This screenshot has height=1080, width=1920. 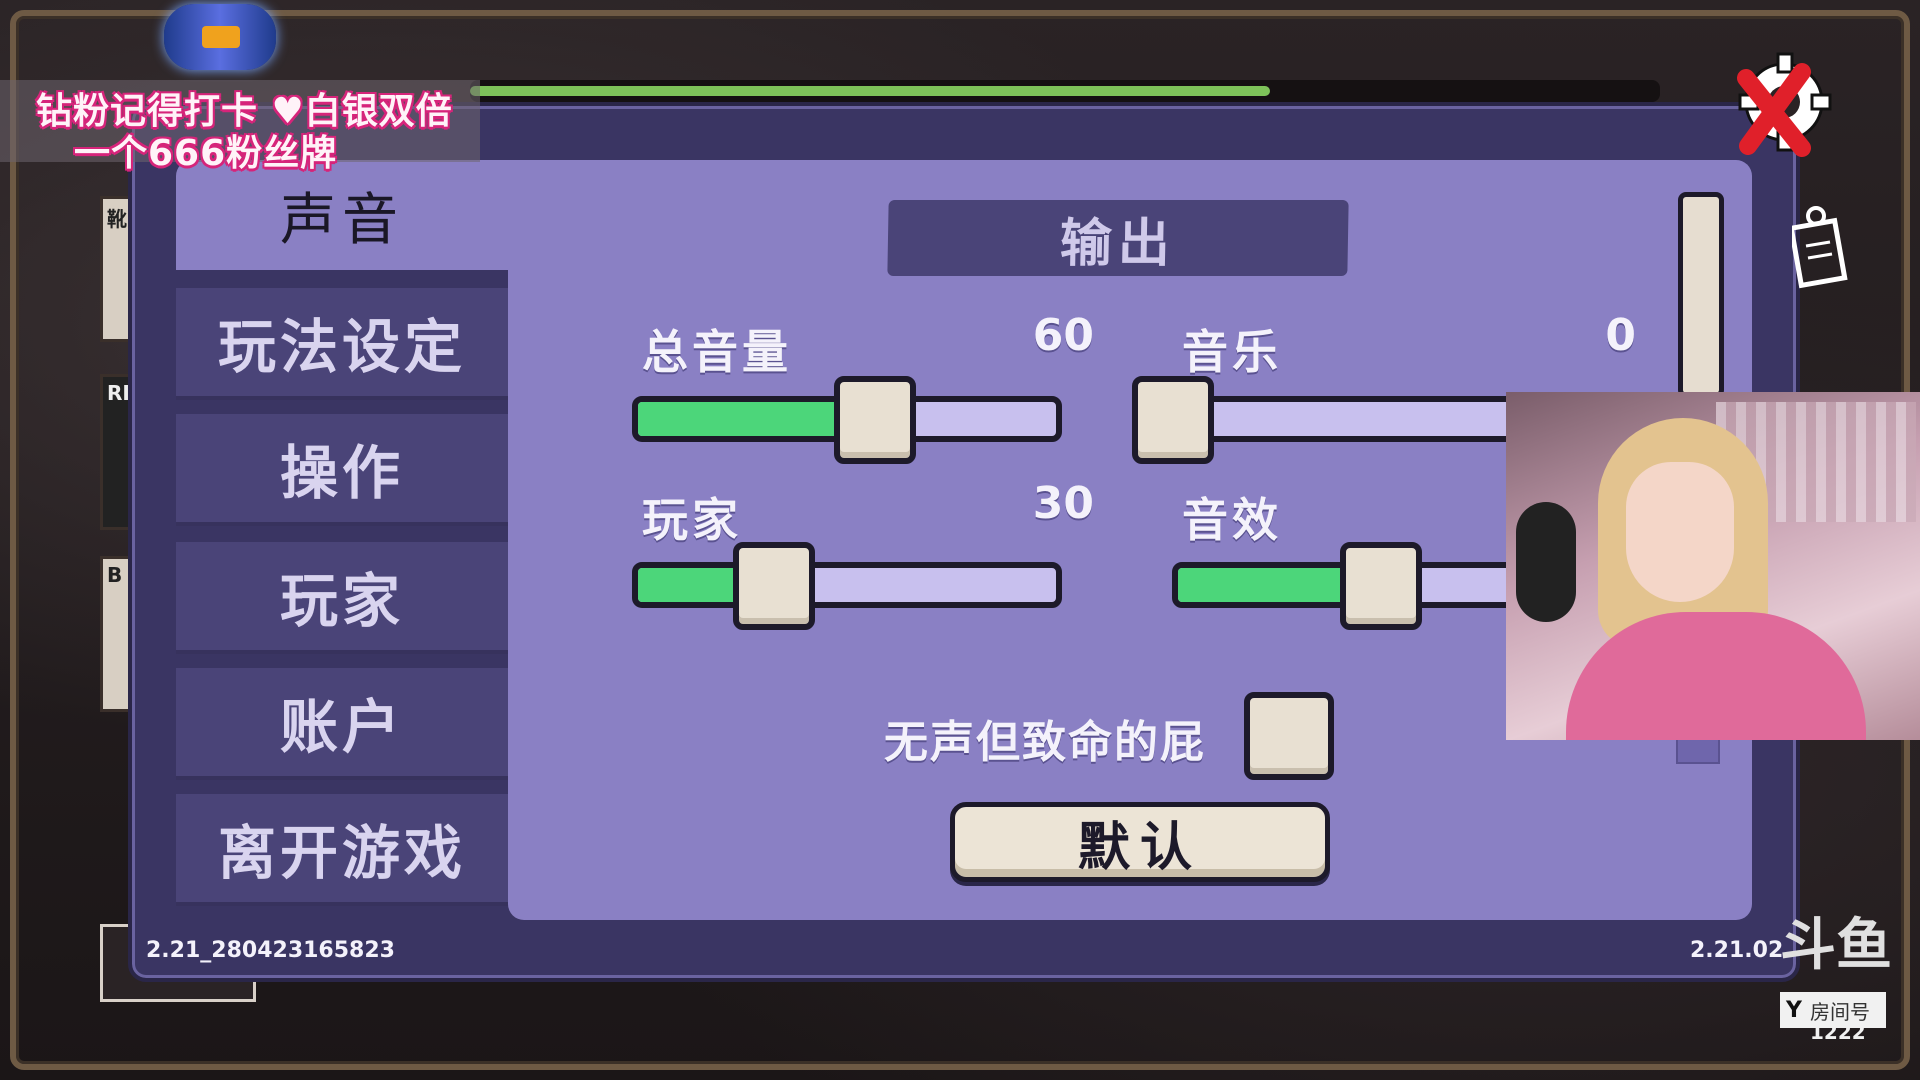 I want to click on nav-item-player: 玩家, so click(x=342, y=598).